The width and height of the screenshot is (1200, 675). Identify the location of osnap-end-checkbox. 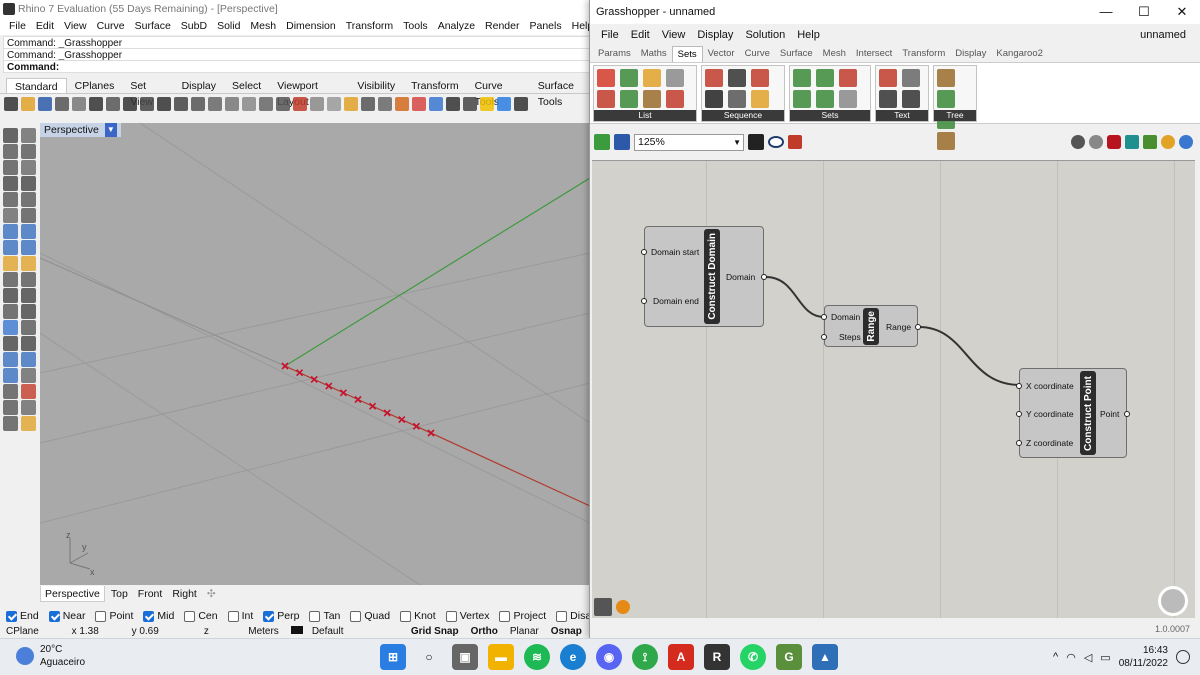
(11, 616).